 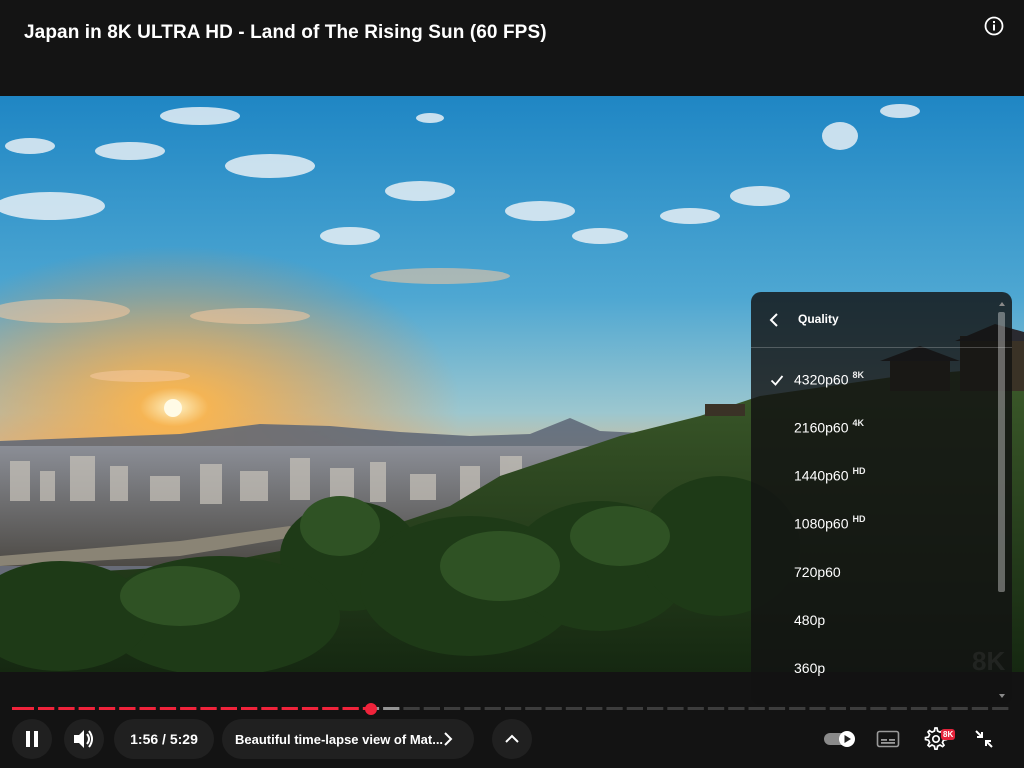 What do you see at coordinates (1002, 304) in the screenshot?
I see `menu-scroll-up` at bounding box center [1002, 304].